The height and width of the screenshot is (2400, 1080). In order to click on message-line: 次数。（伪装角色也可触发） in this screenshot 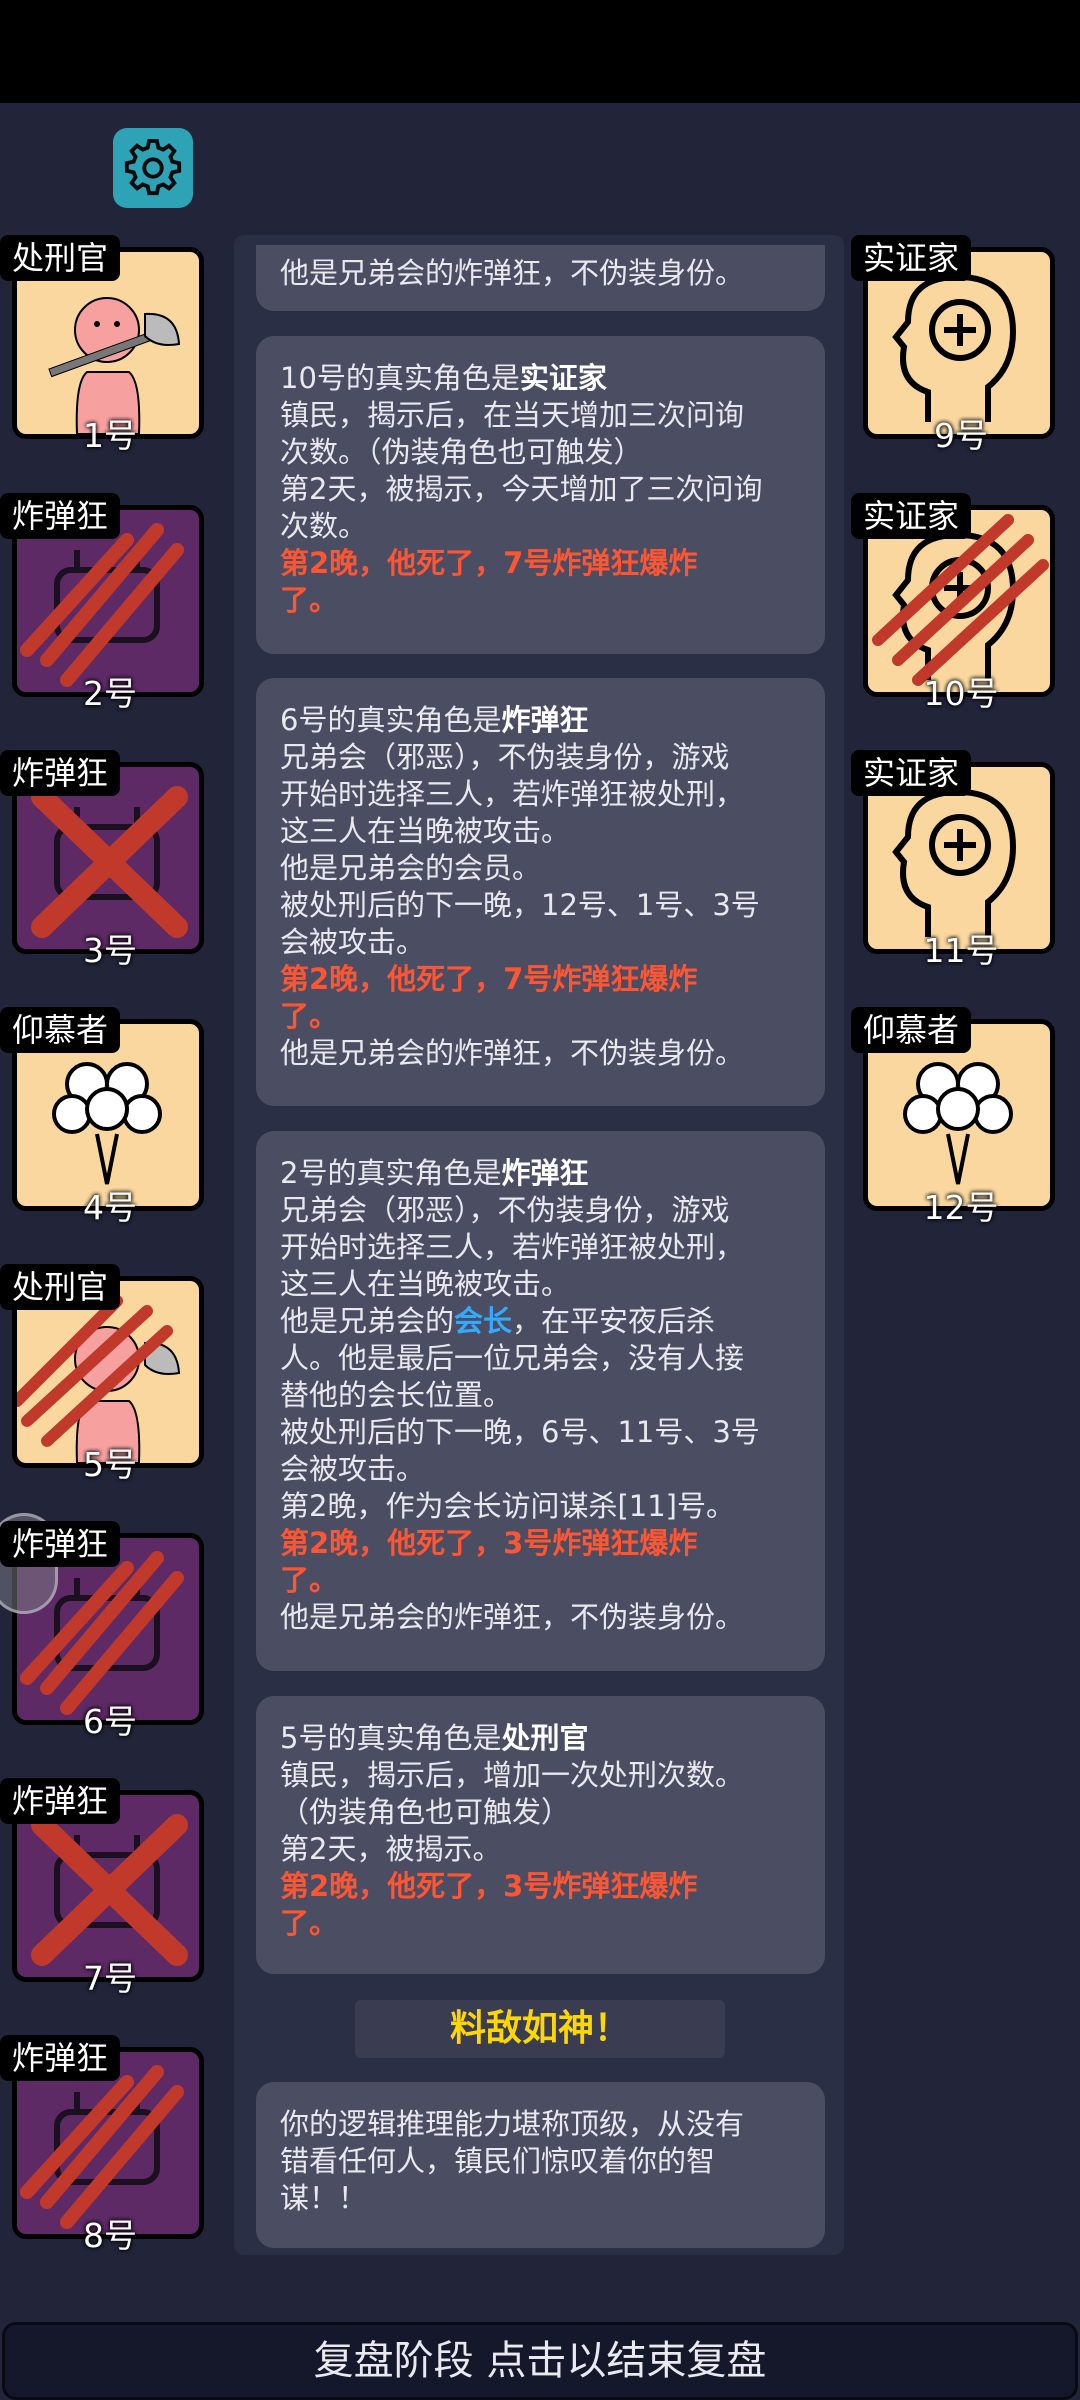, I will do `click(461, 452)`.